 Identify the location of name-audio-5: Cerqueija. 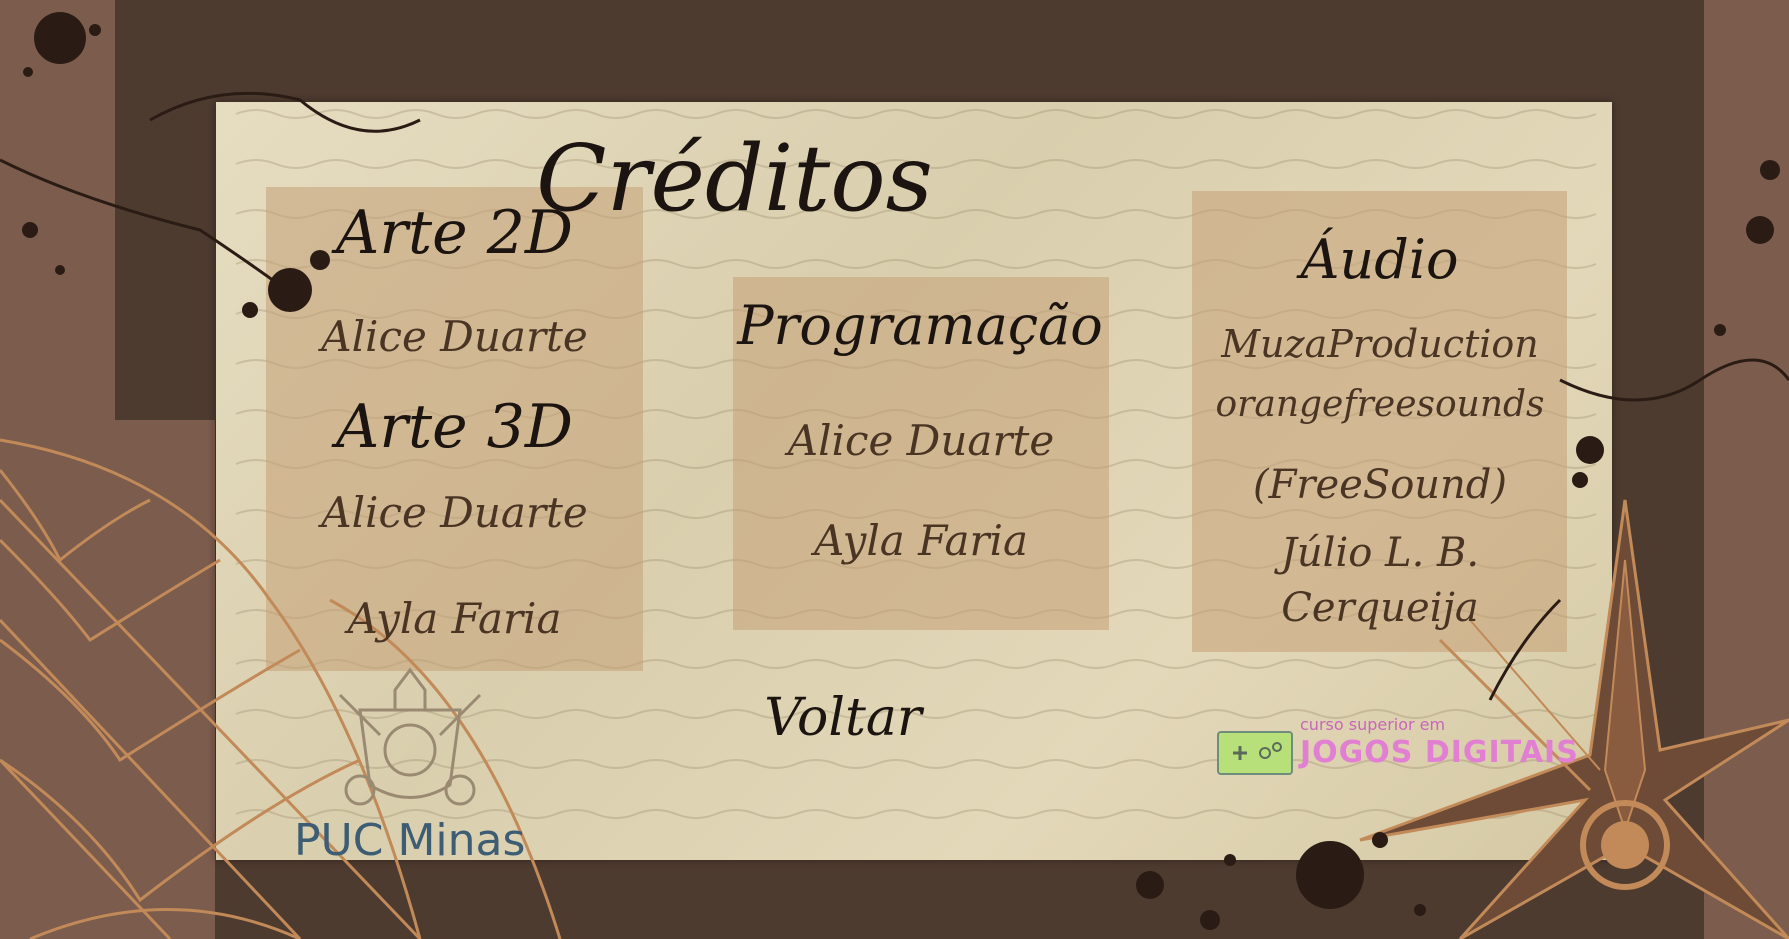
(1380, 608).